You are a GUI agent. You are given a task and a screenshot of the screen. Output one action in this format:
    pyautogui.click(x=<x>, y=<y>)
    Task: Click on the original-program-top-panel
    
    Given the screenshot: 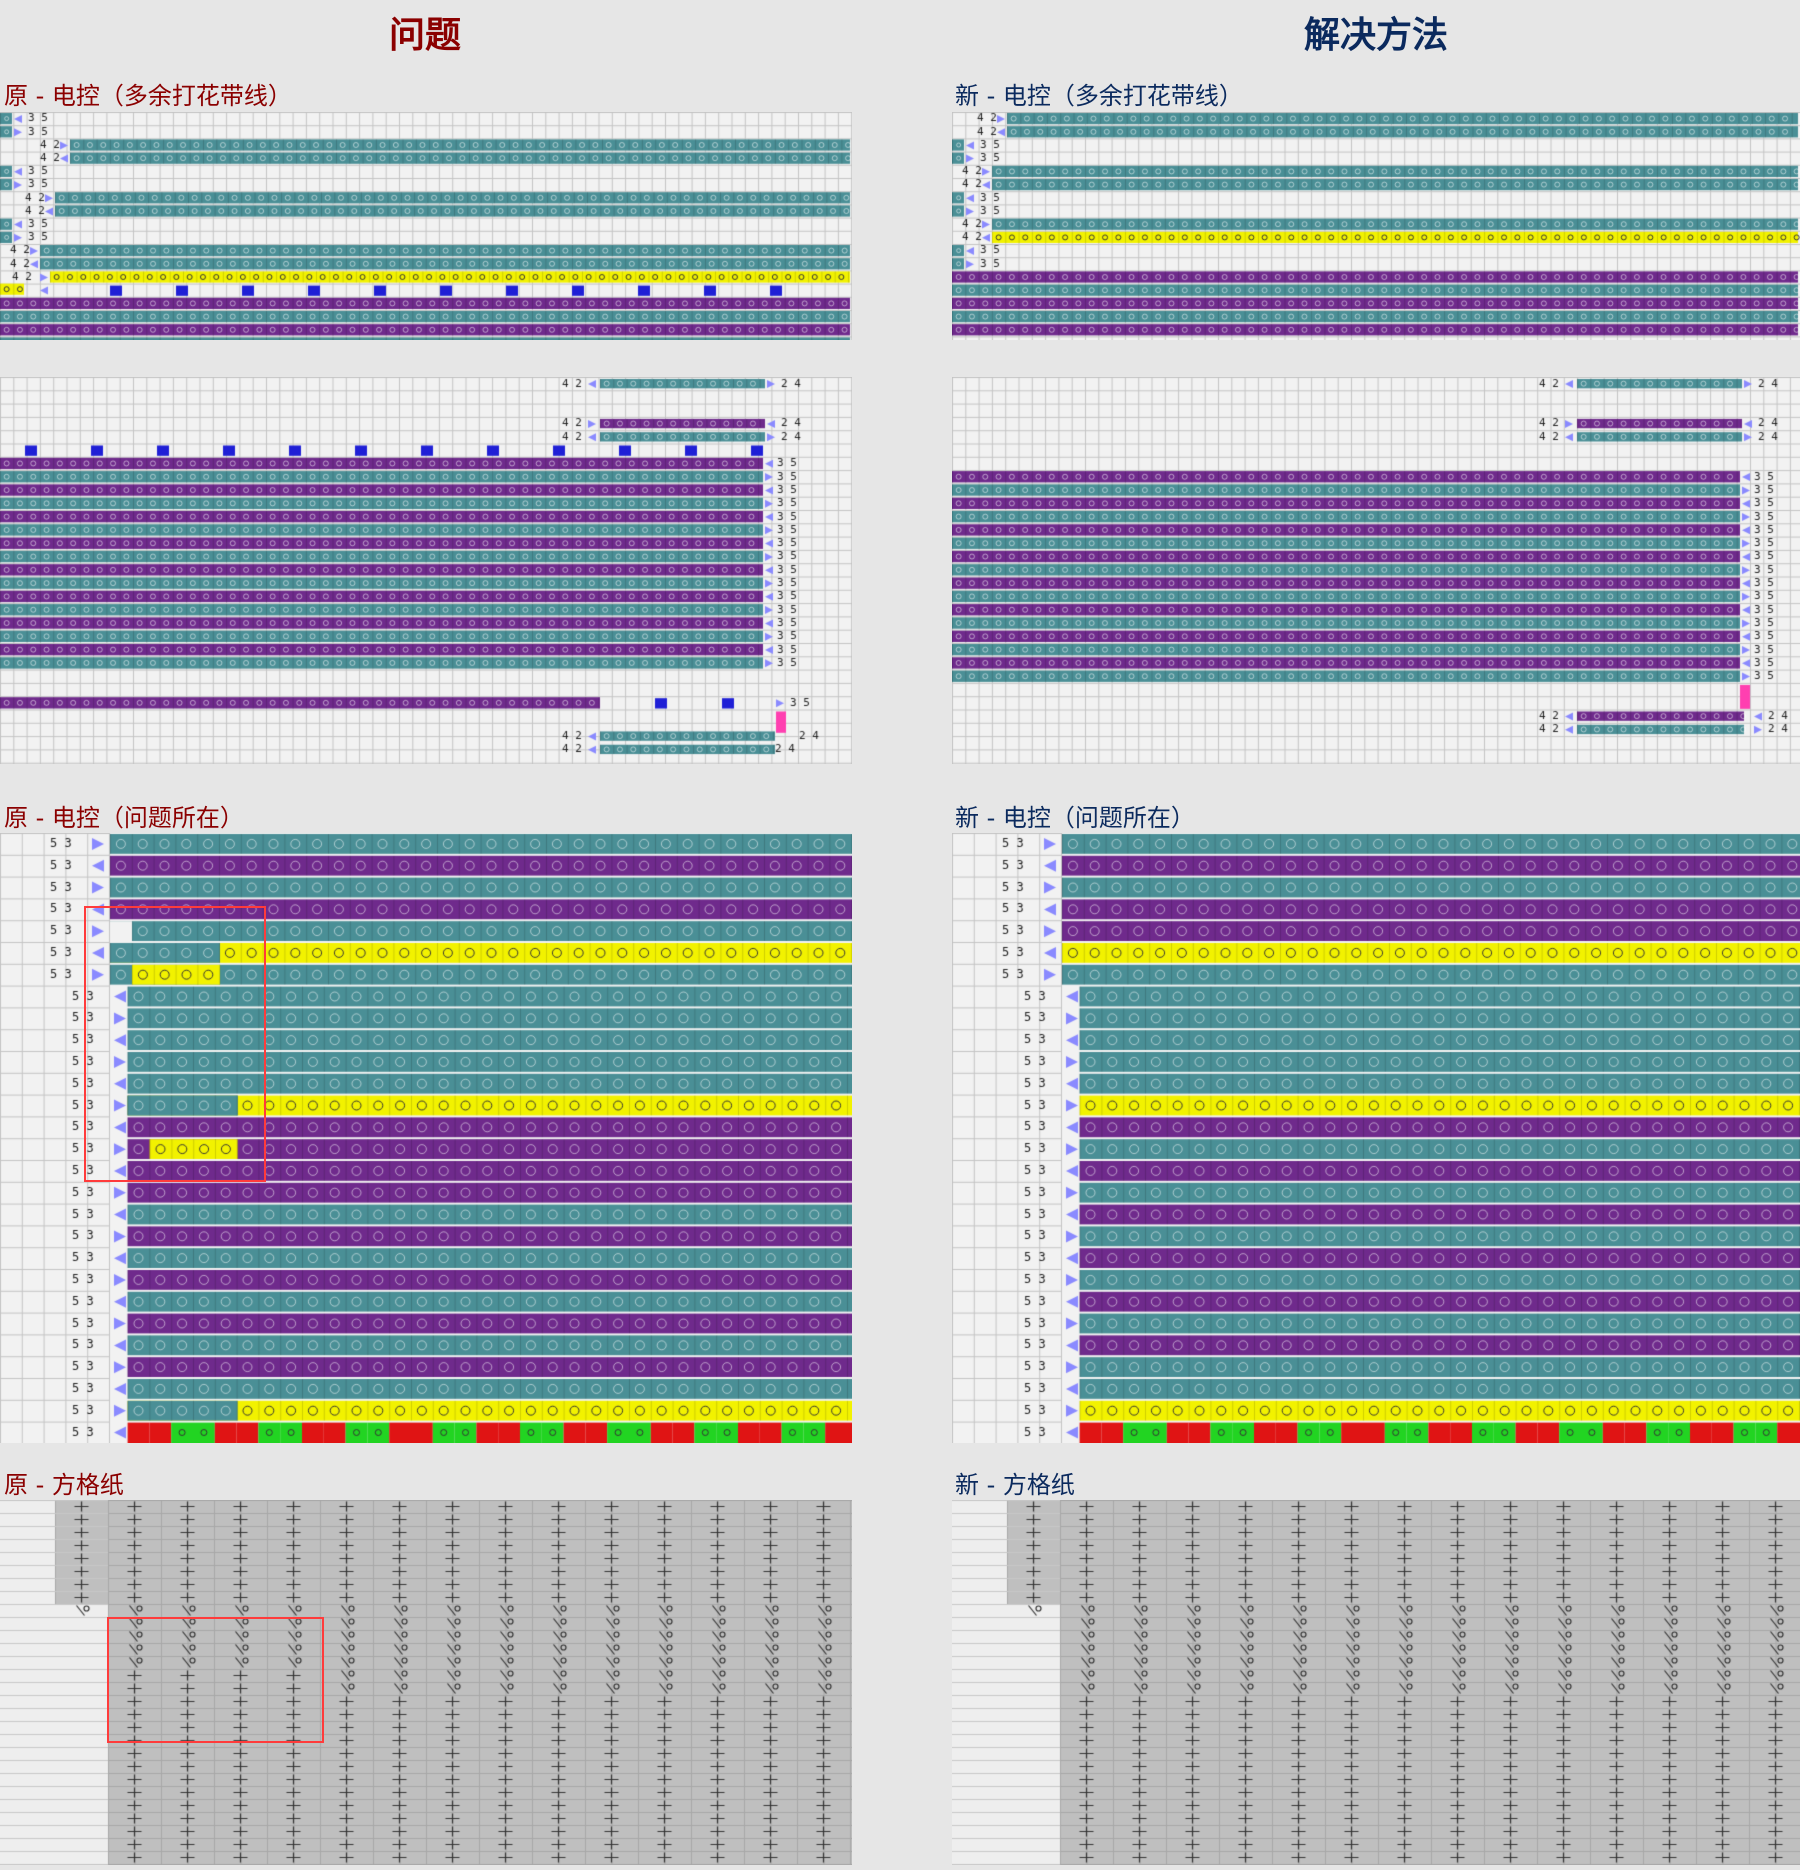 What is the action you would take?
    pyautogui.click(x=426, y=226)
    